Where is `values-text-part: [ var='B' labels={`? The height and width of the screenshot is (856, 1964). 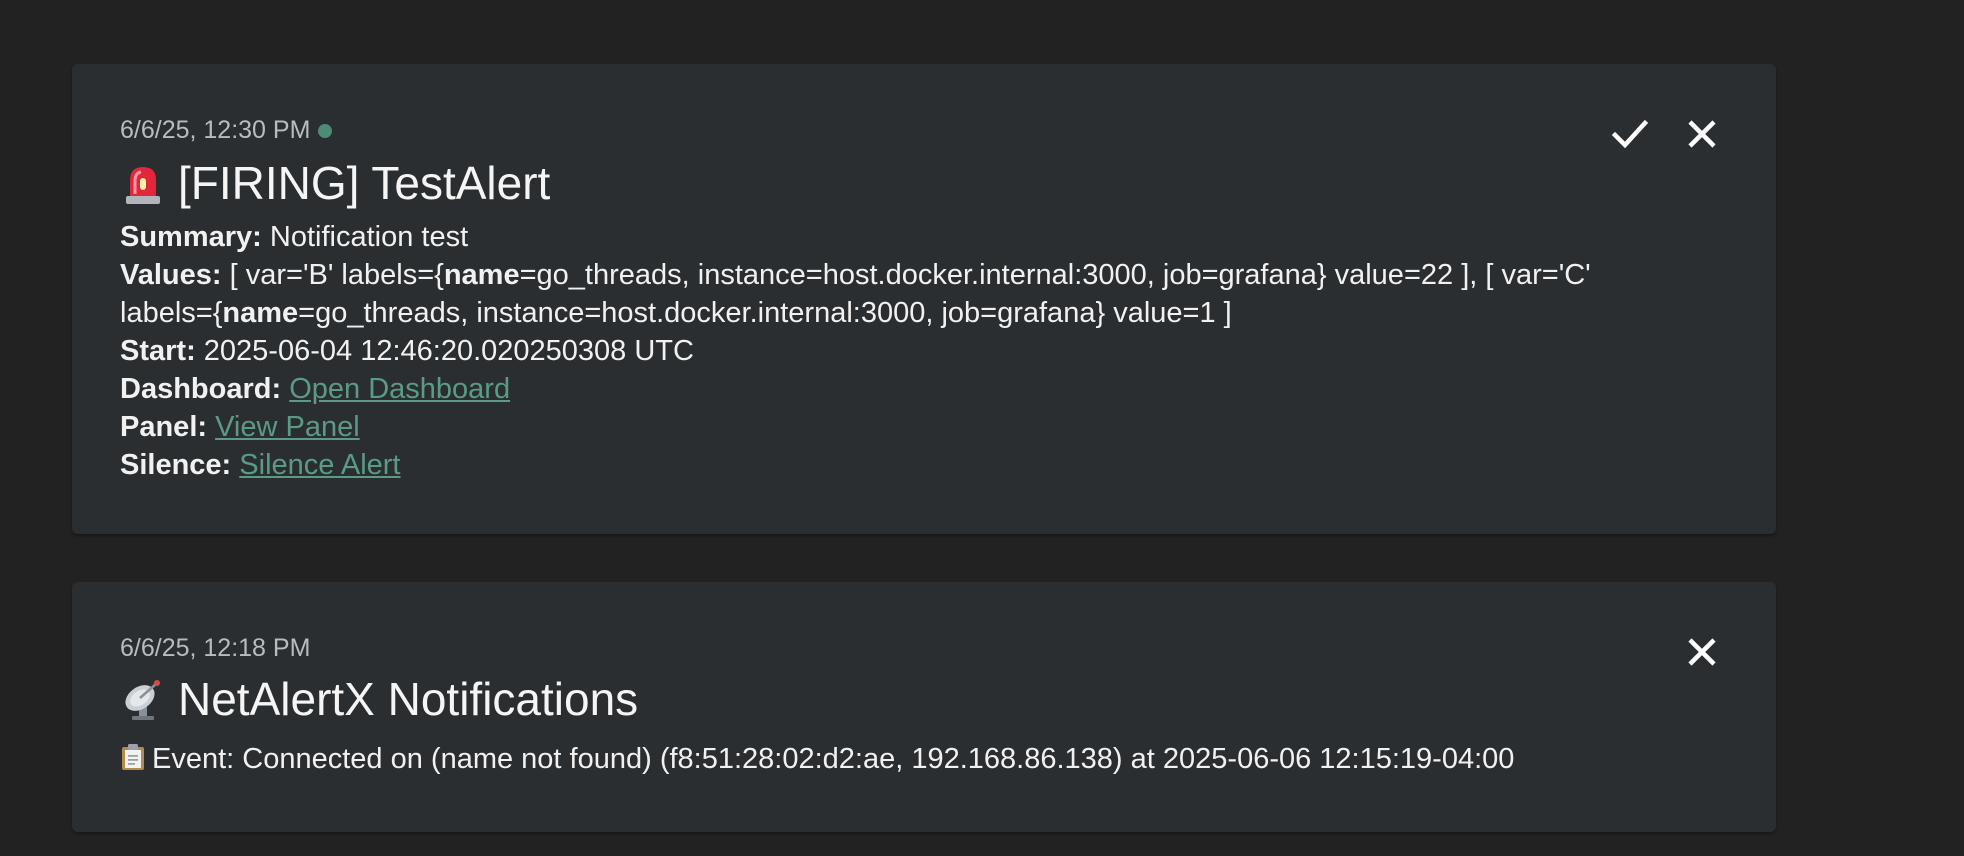
values-text-part: [ var='B' labels={ is located at coordinates (336, 275).